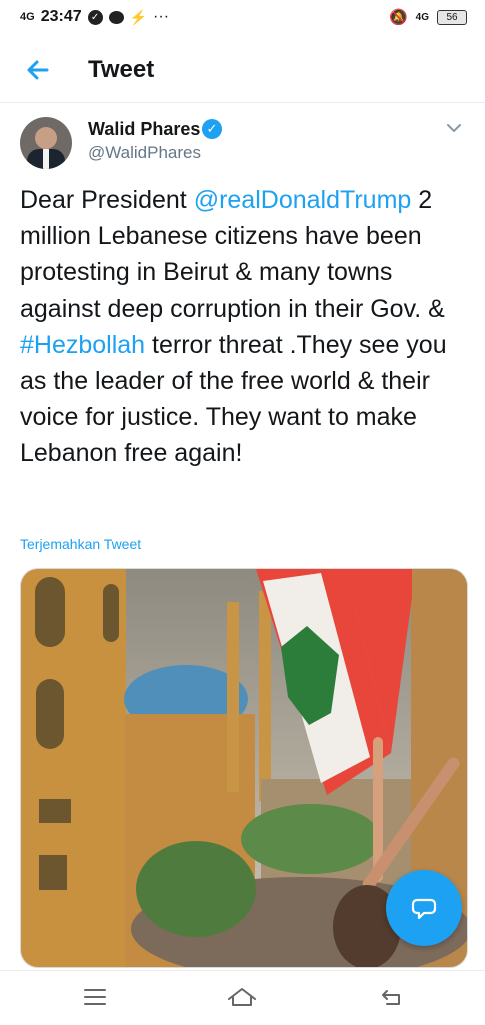 The height and width of the screenshot is (1025, 485). I want to click on author-name: Walid Phares, so click(144, 129).